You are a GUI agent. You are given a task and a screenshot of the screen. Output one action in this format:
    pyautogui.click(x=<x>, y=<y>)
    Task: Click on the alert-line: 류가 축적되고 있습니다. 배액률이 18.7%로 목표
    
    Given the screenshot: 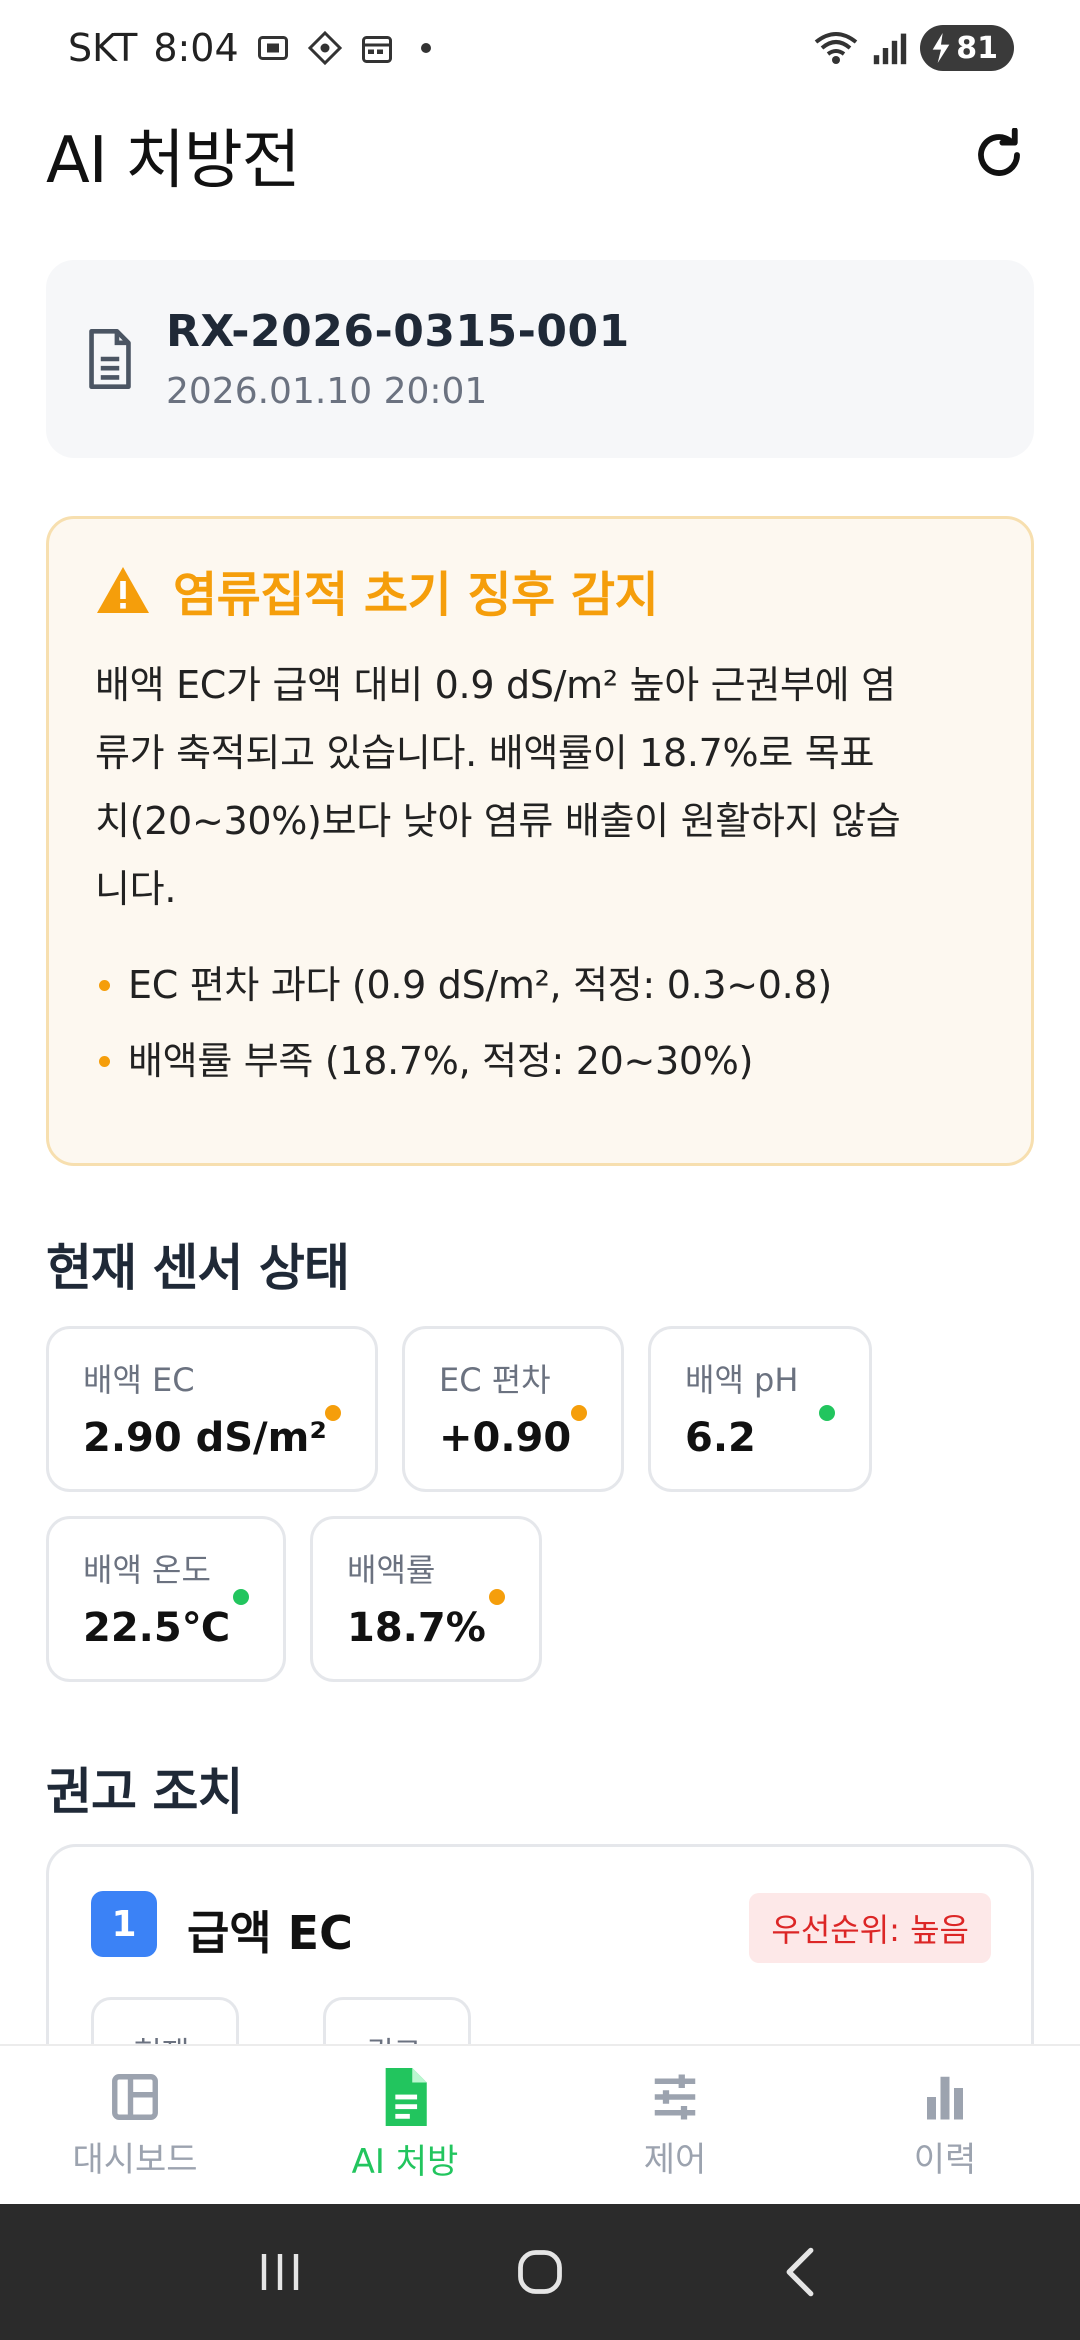 What is the action you would take?
    pyautogui.click(x=485, y=753)
    